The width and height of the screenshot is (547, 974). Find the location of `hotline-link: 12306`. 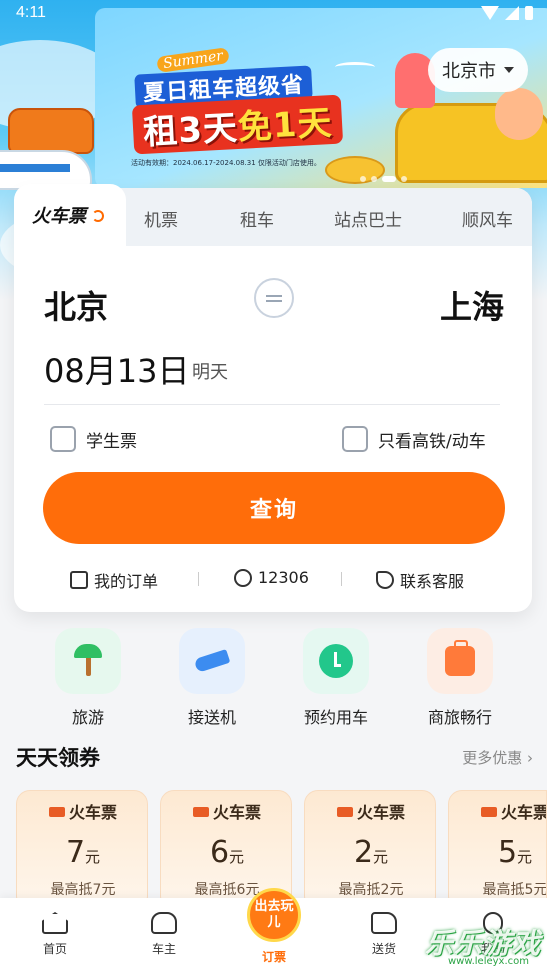

hotline-link: 12306 is located at coordinates (271, 577).